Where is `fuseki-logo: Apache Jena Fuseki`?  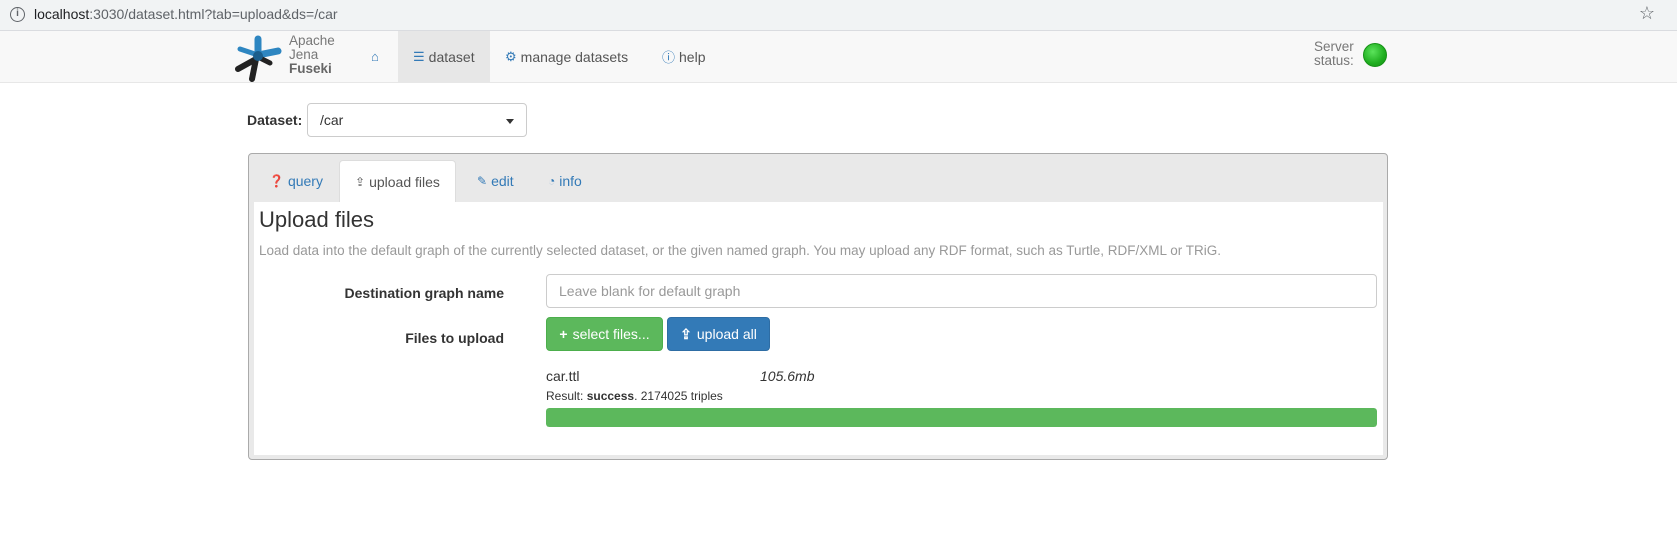 fuseki-logo: Apache Jena Fuseki is located at coordinates (287, 58).